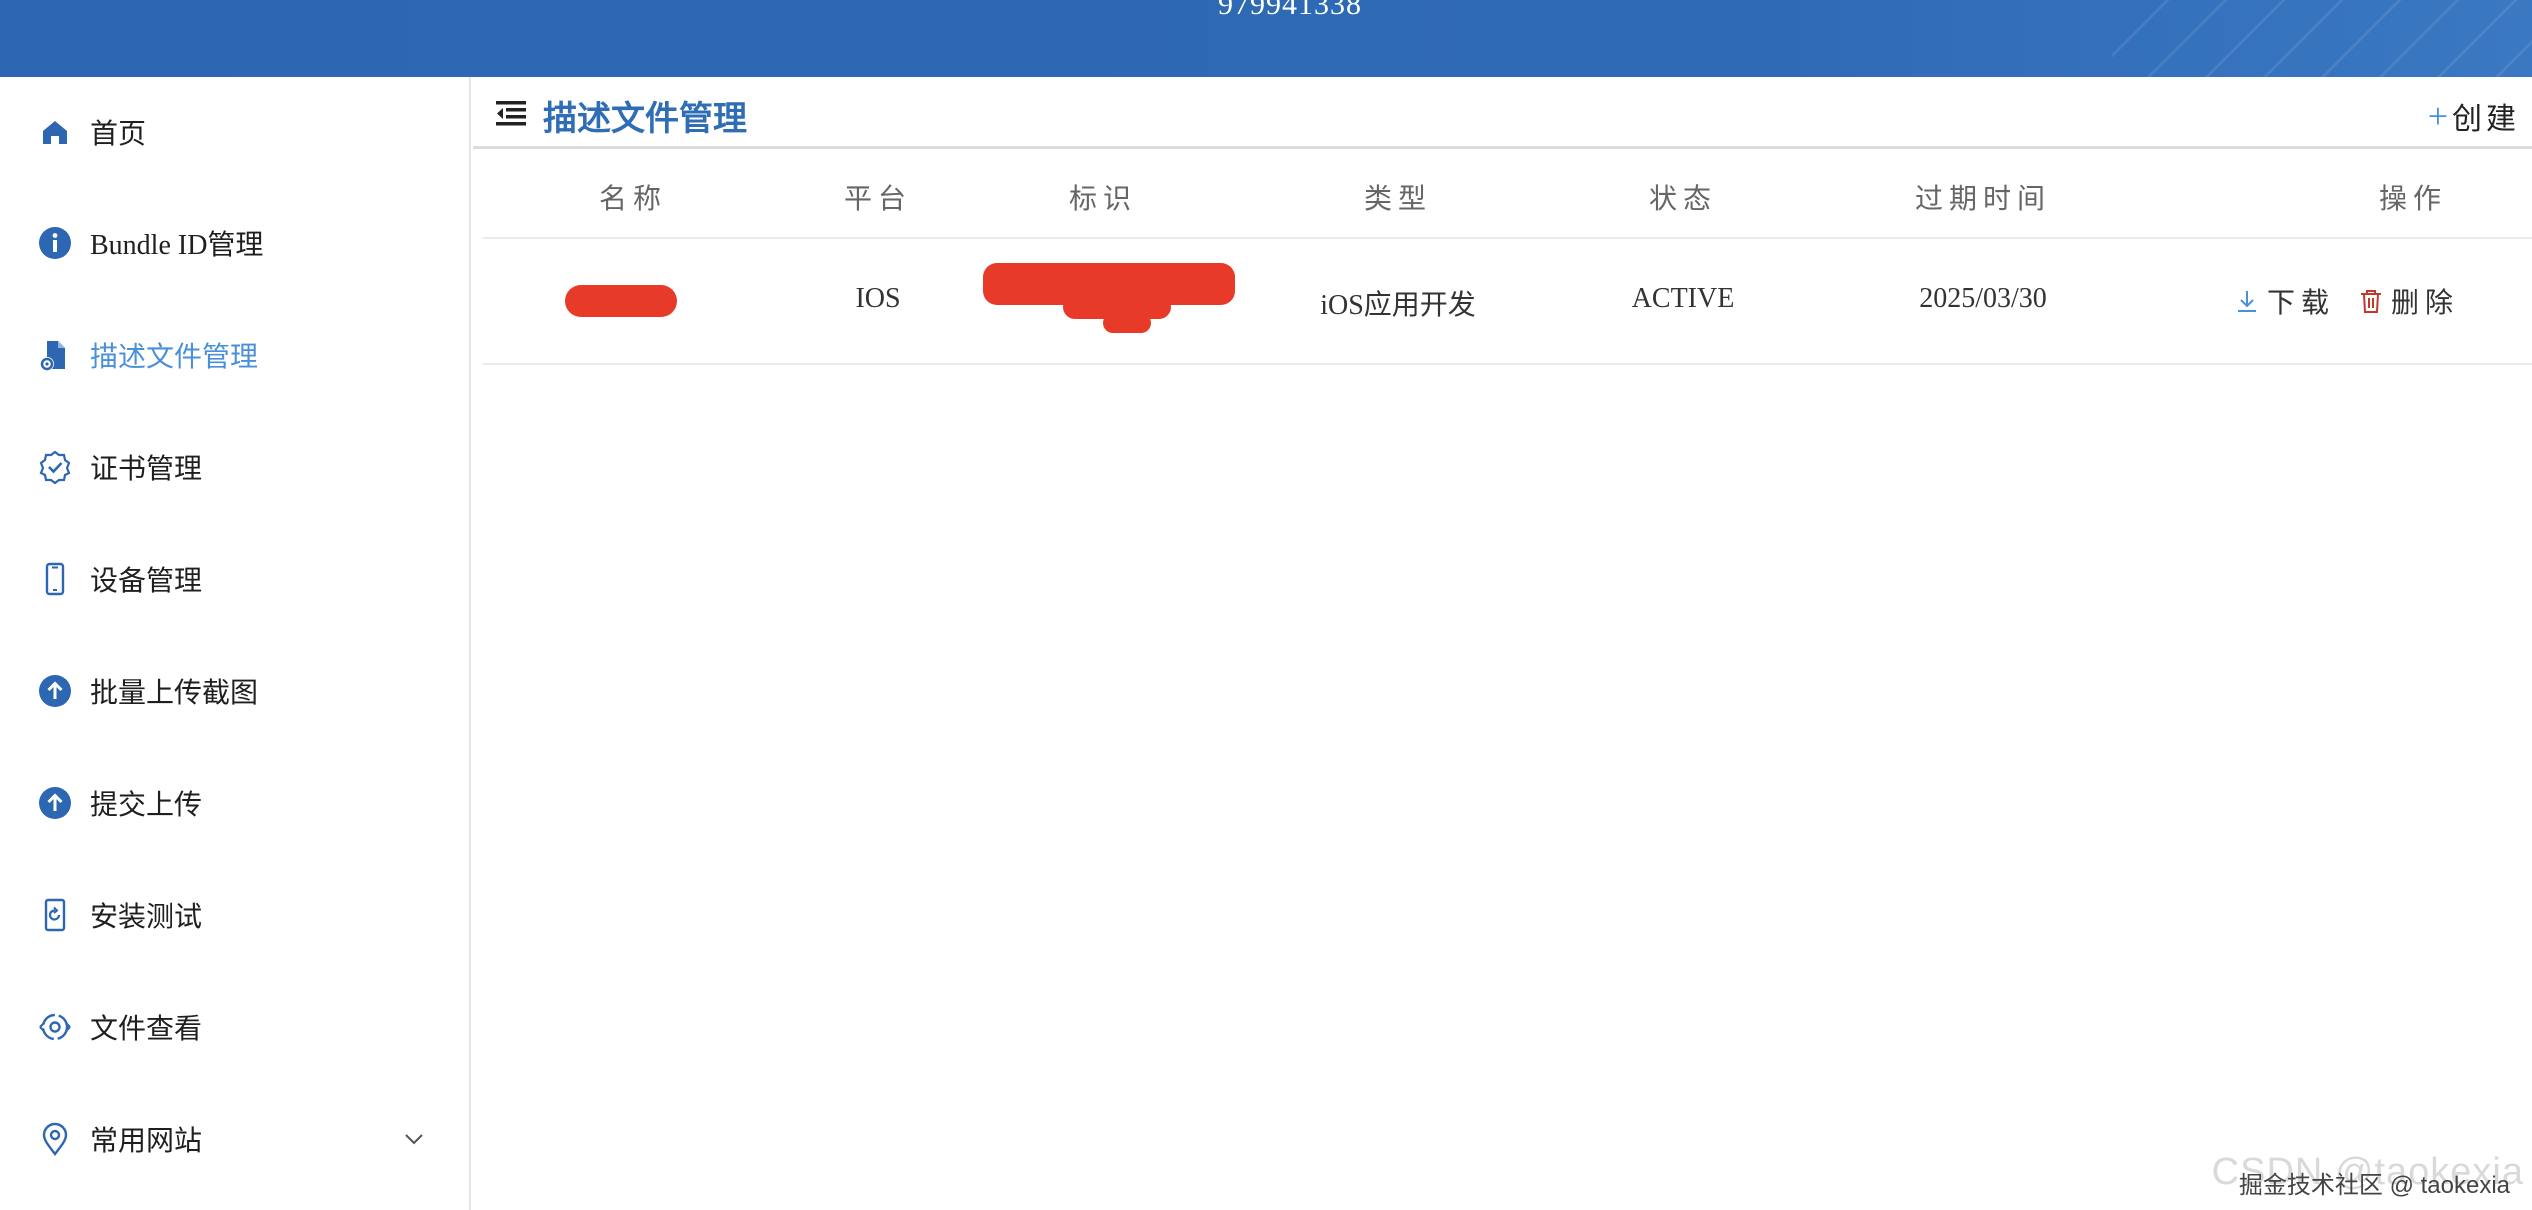 The image size is (2532, 1210). I want to click on delete-button: 删除, so click(2408, 301).